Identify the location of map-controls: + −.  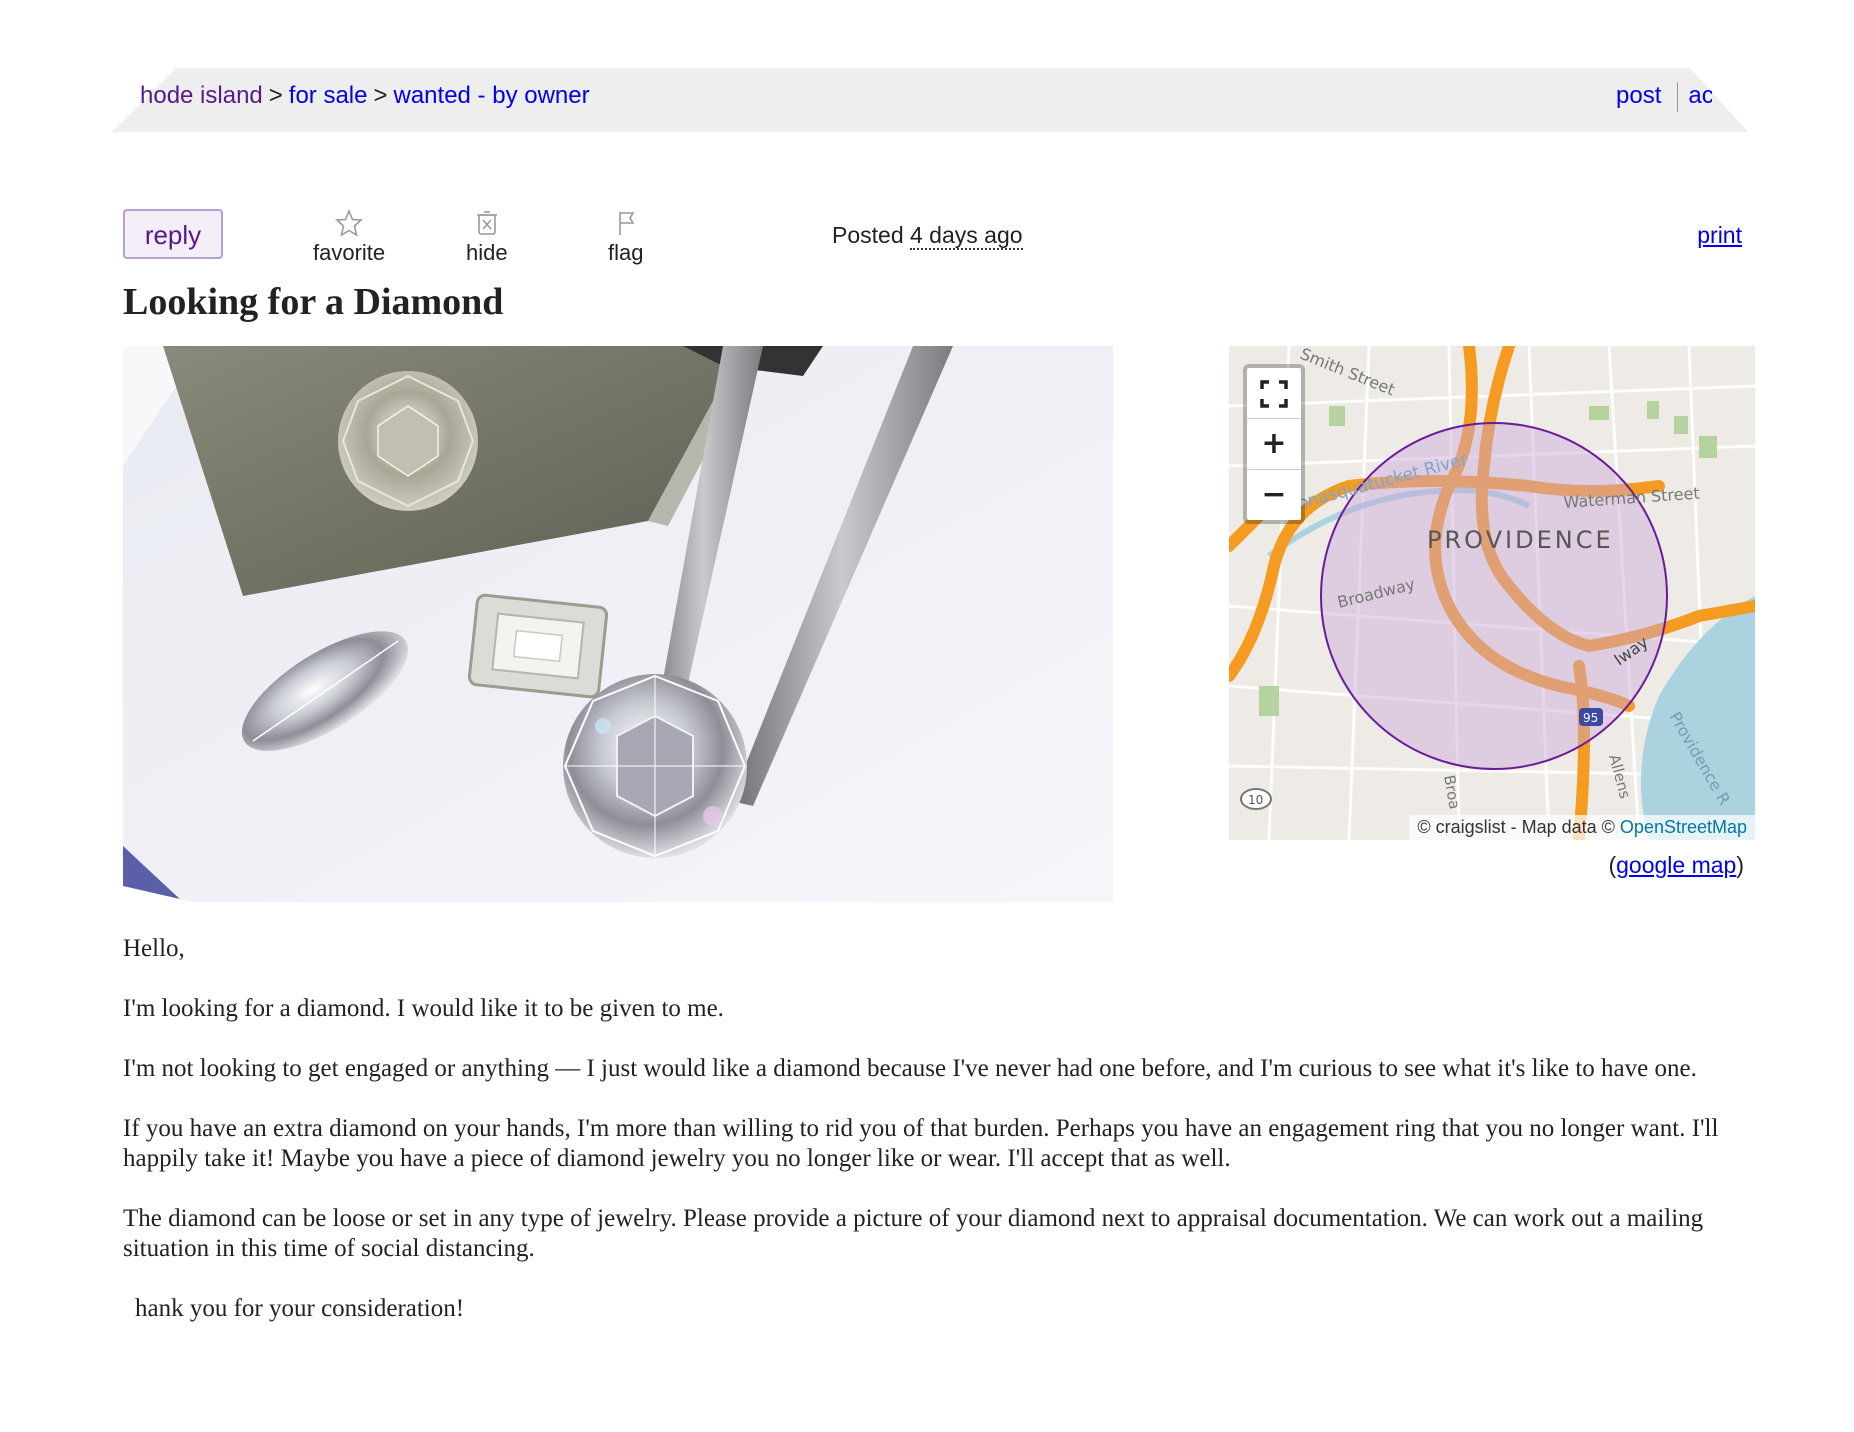
(1274, 444).